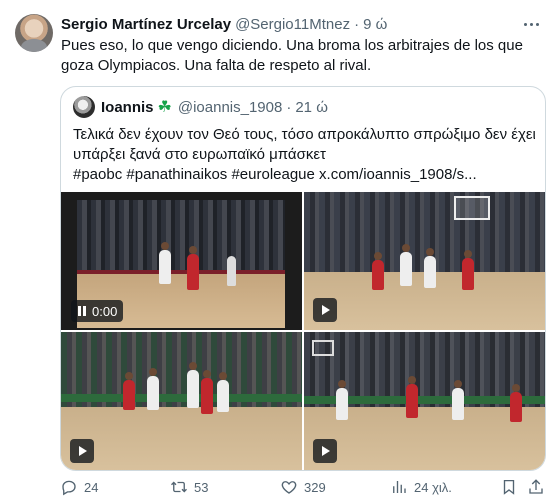  I want to click on clover-icon: ☘, so click(164, 107).